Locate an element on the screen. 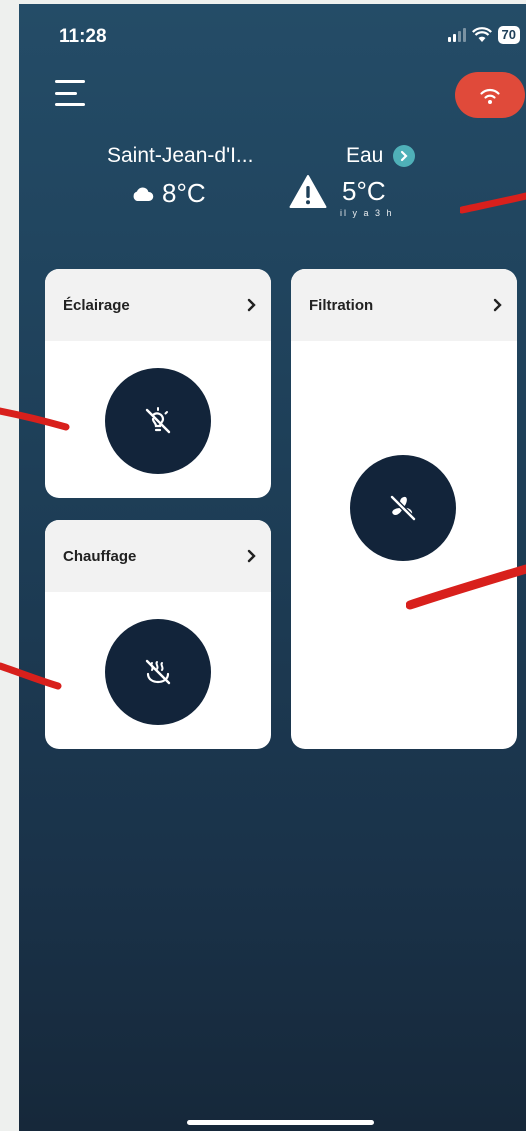 The image size is (526, 1131). air-temperature: 8°C is located at coordinates (169, 193).